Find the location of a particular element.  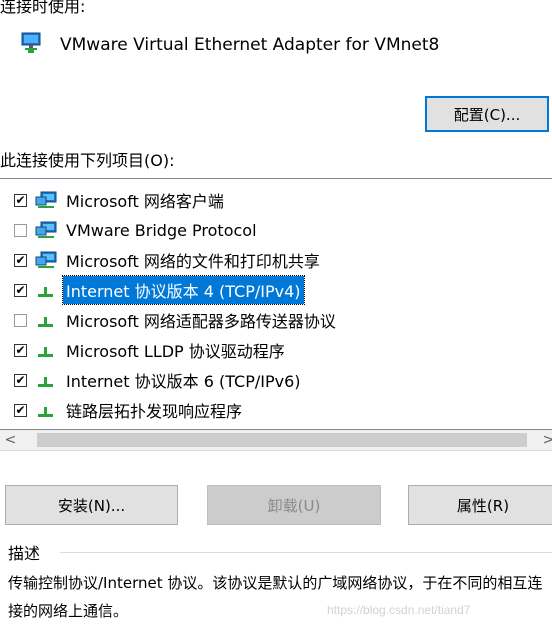

network-adapter-icon is located at coordinates (32, 45).